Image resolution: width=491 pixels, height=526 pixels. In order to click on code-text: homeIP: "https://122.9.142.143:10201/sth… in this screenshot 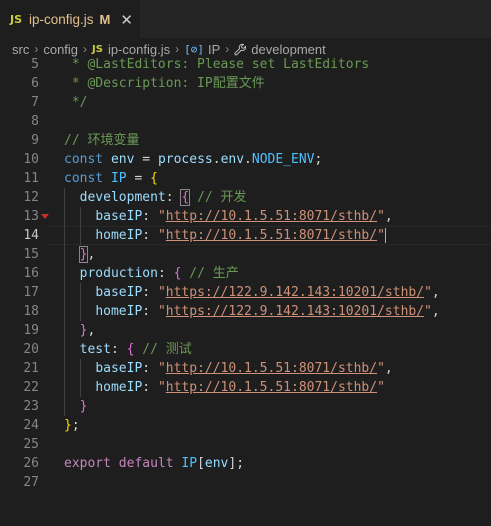, I will do `click(252, 311)`.